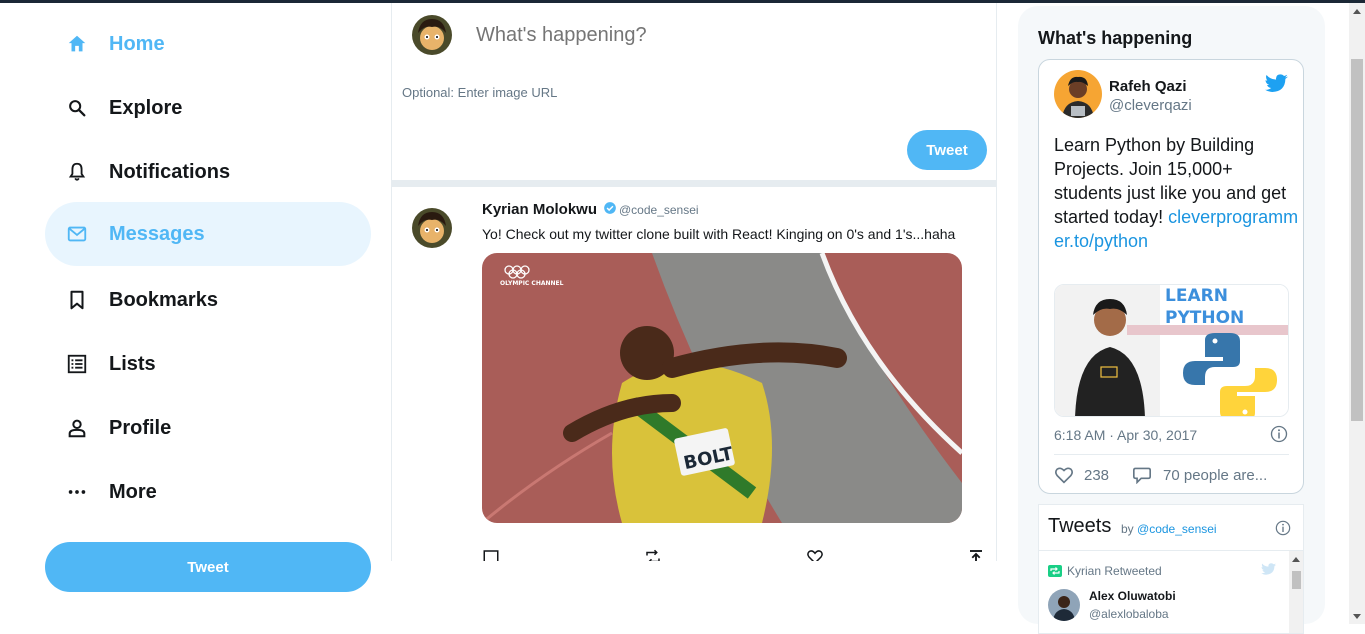 The width and height of the screenshot is (1365, 634). What do you see at coordinates (432, 228) in the screenshot?
I see `post-avatar` at bounding box center [432, 228].